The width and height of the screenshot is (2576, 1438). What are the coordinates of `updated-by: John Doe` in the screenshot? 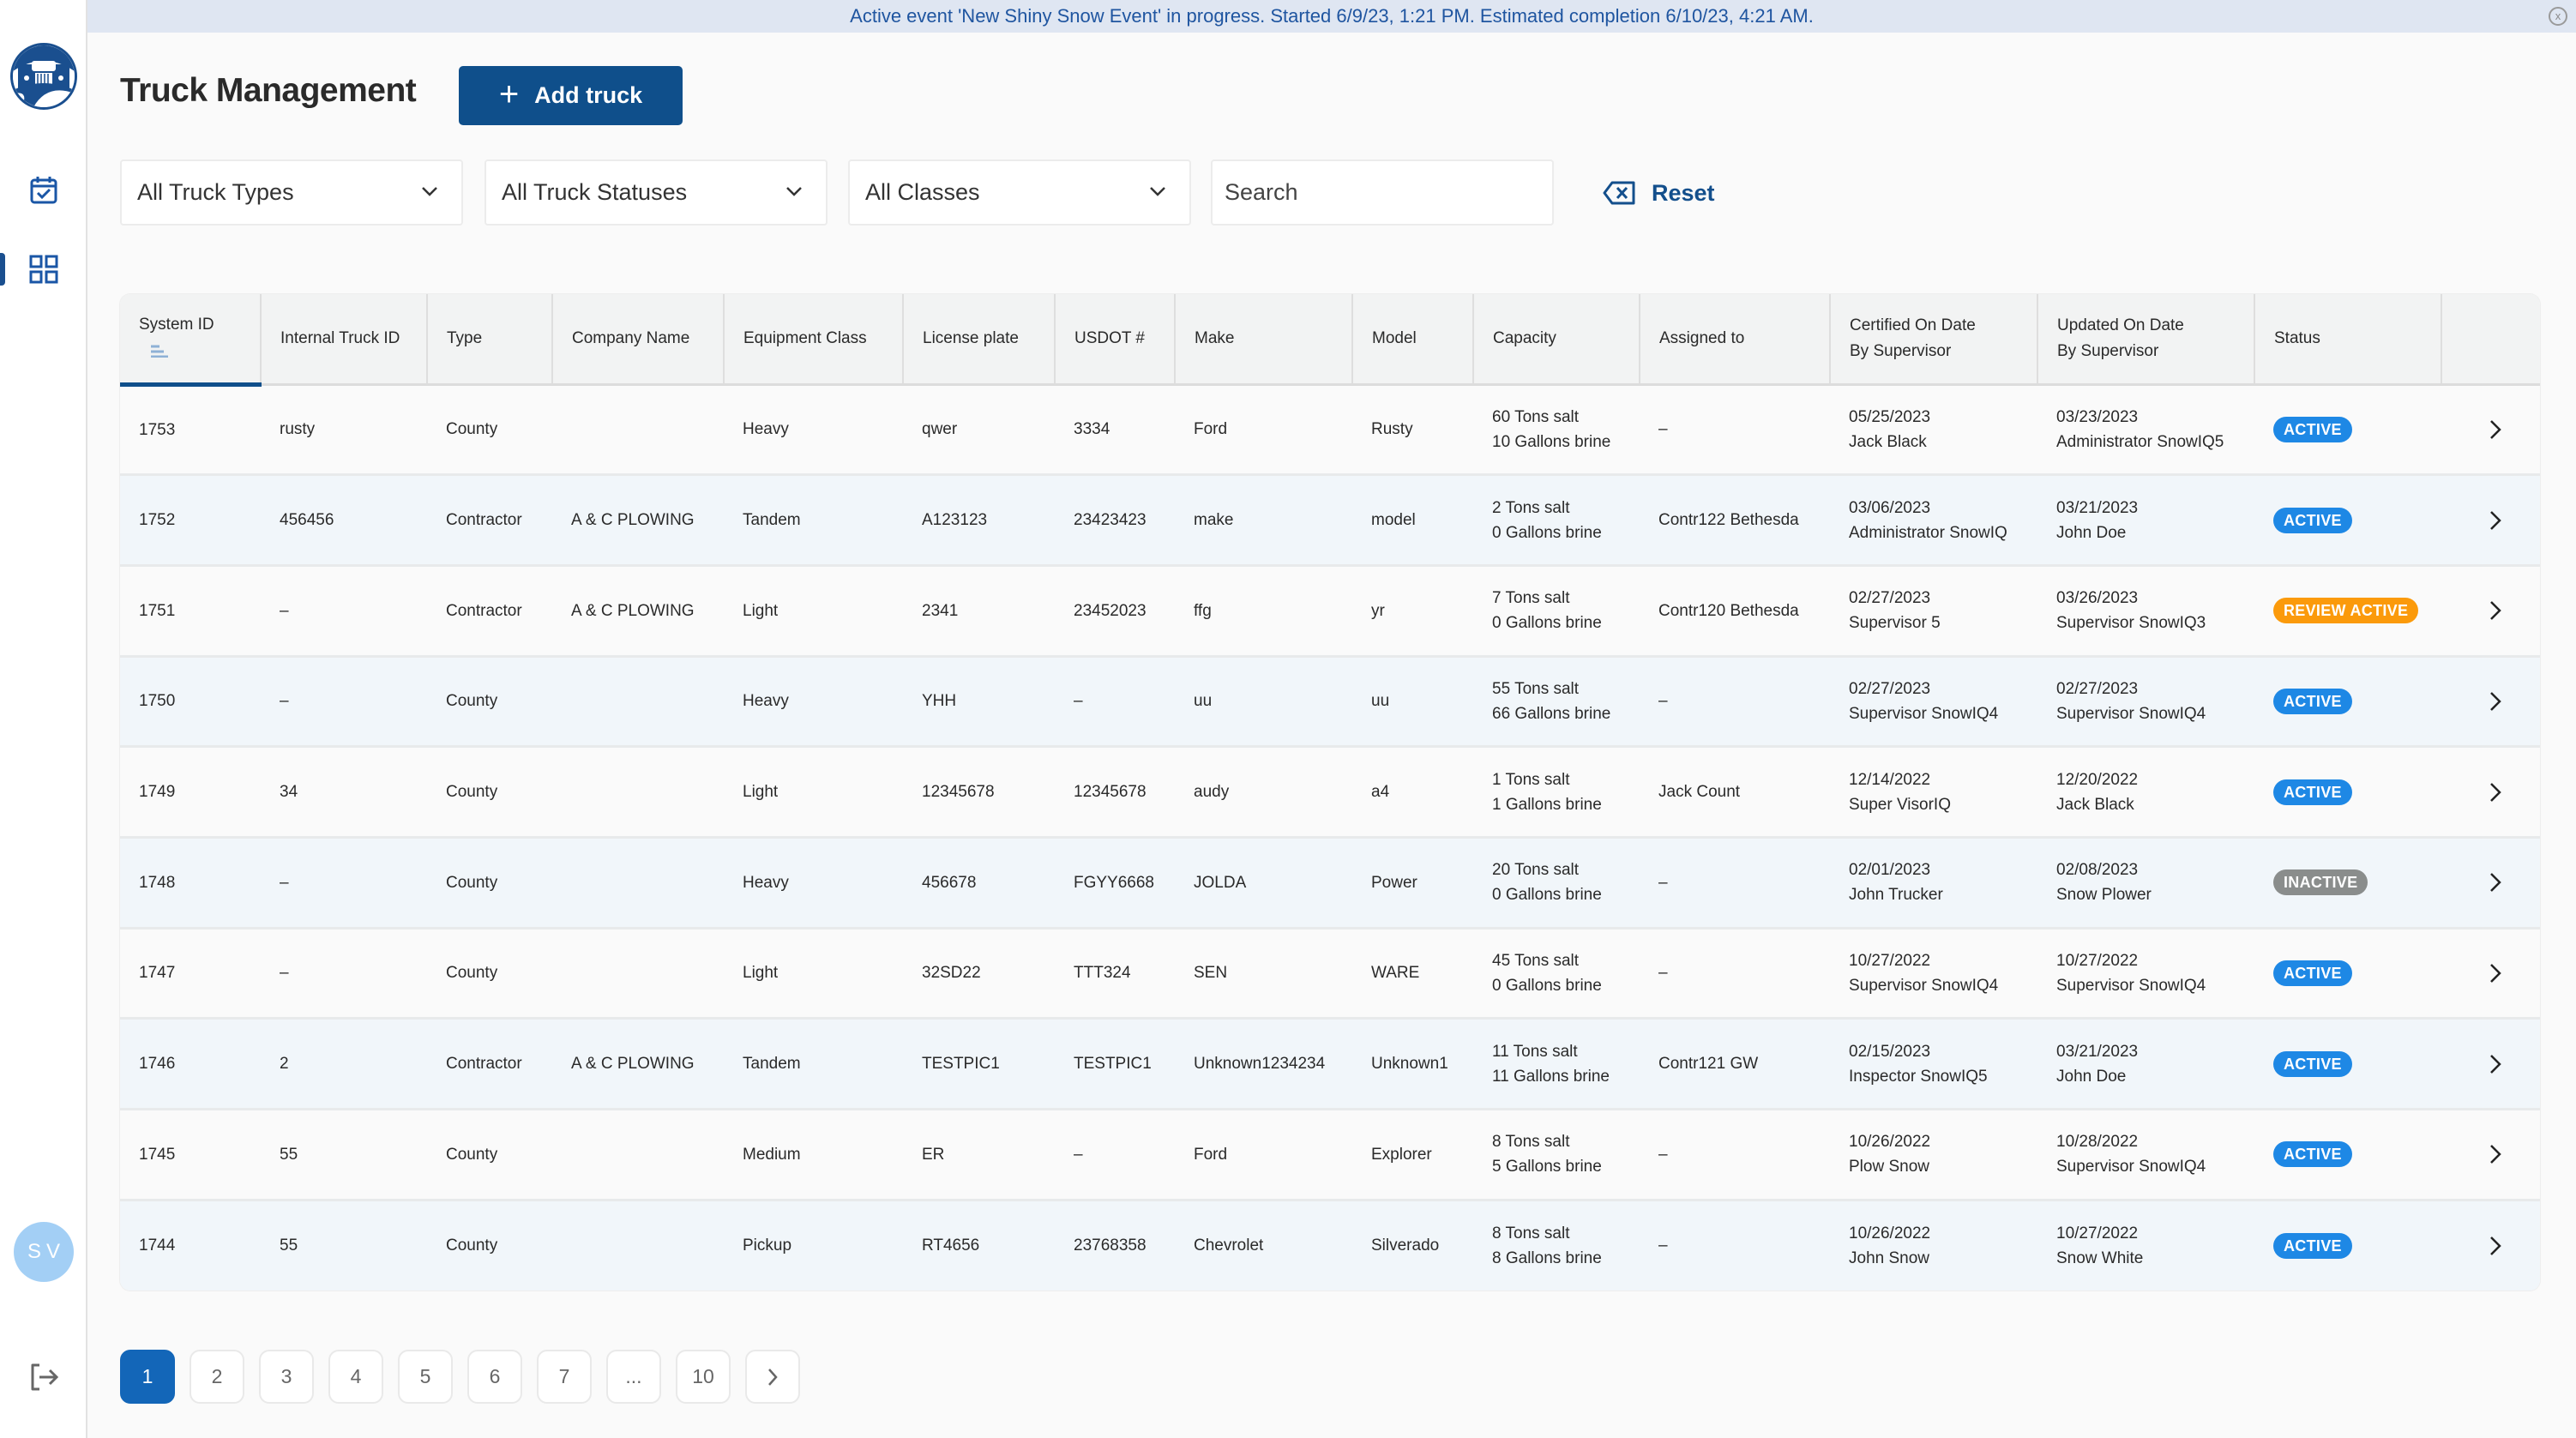 It's located at (2091, 532).